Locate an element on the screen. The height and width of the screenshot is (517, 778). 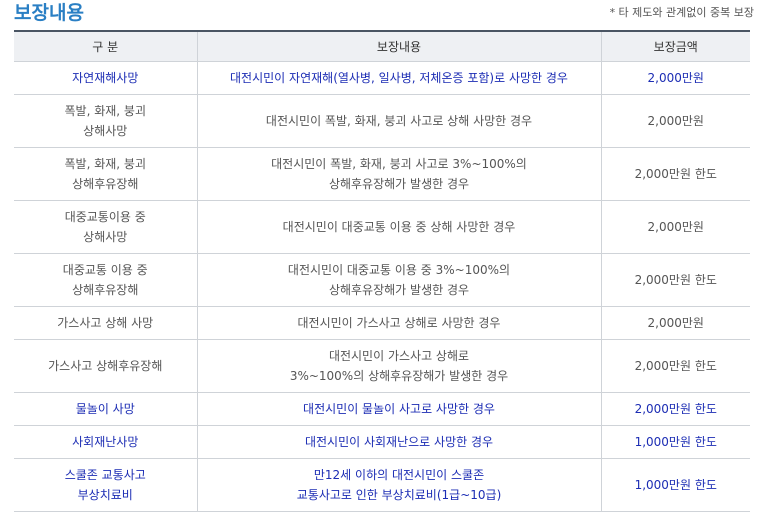
table-row: 사회재난사망 대전시민이 사회재난으로 사망한 경우 1,000만원 한도 is located at coordinates (382, 442).